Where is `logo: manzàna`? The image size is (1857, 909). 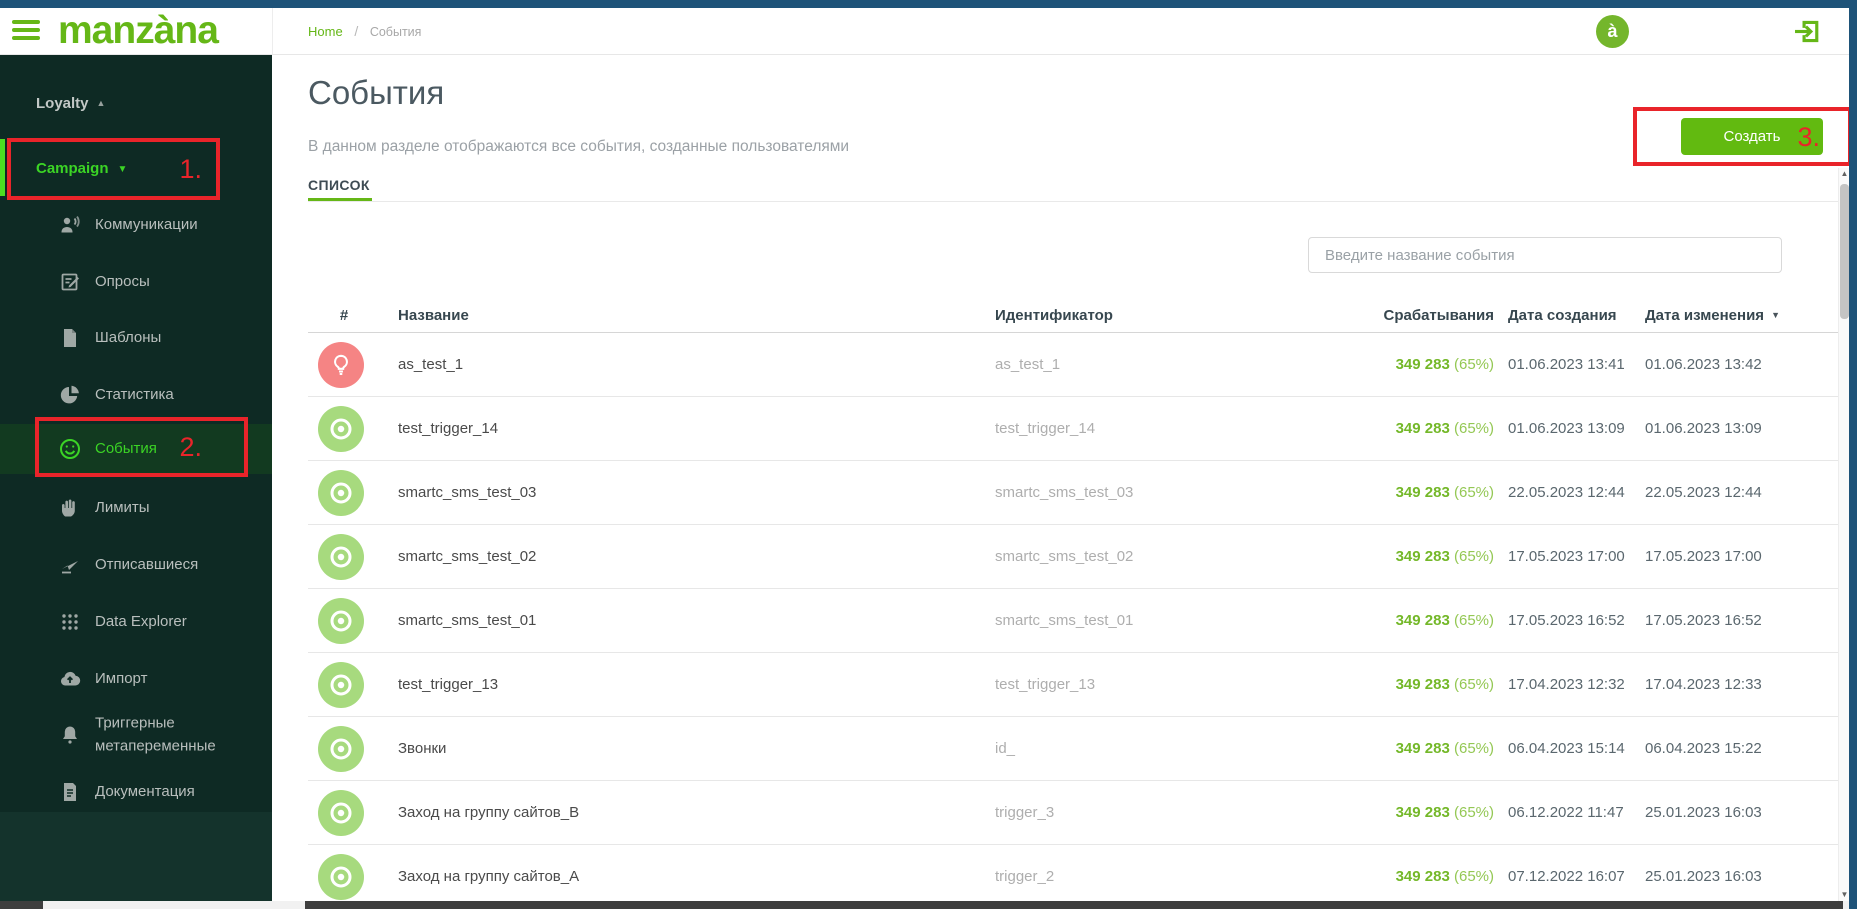 logo: manzàna is located at coordinates (138, 31).